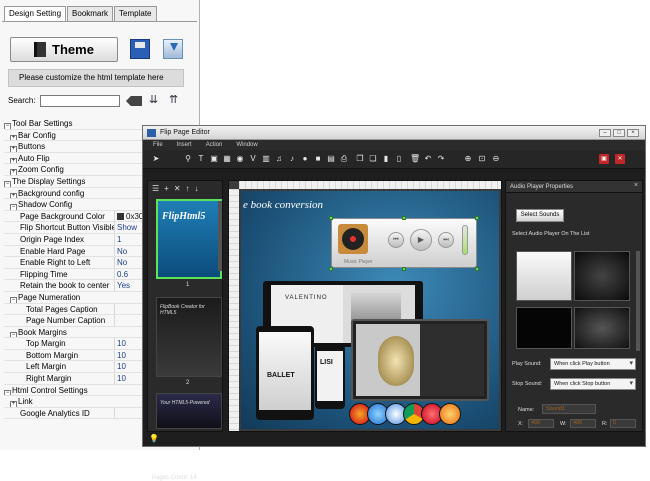  What do you see at coordinates (292, 159) in the screenshot?
I see `audio-player-tool-icon: ♪` at bounding box center [292, 159].